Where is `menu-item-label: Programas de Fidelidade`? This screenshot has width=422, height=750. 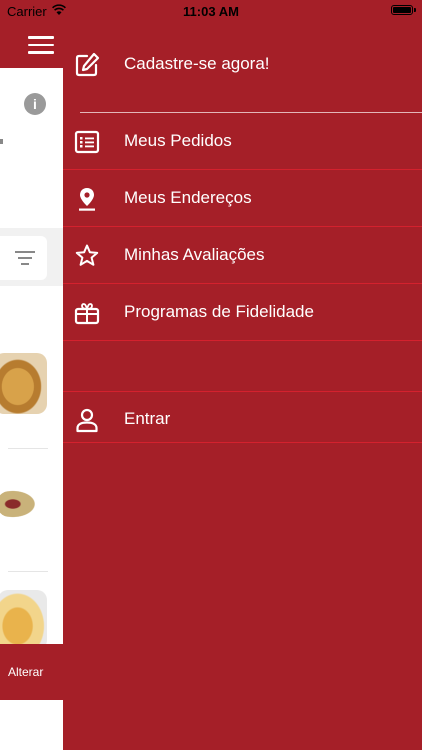 menu-item-label: Programas de Fidelidade is located at coordinates (219, 311).